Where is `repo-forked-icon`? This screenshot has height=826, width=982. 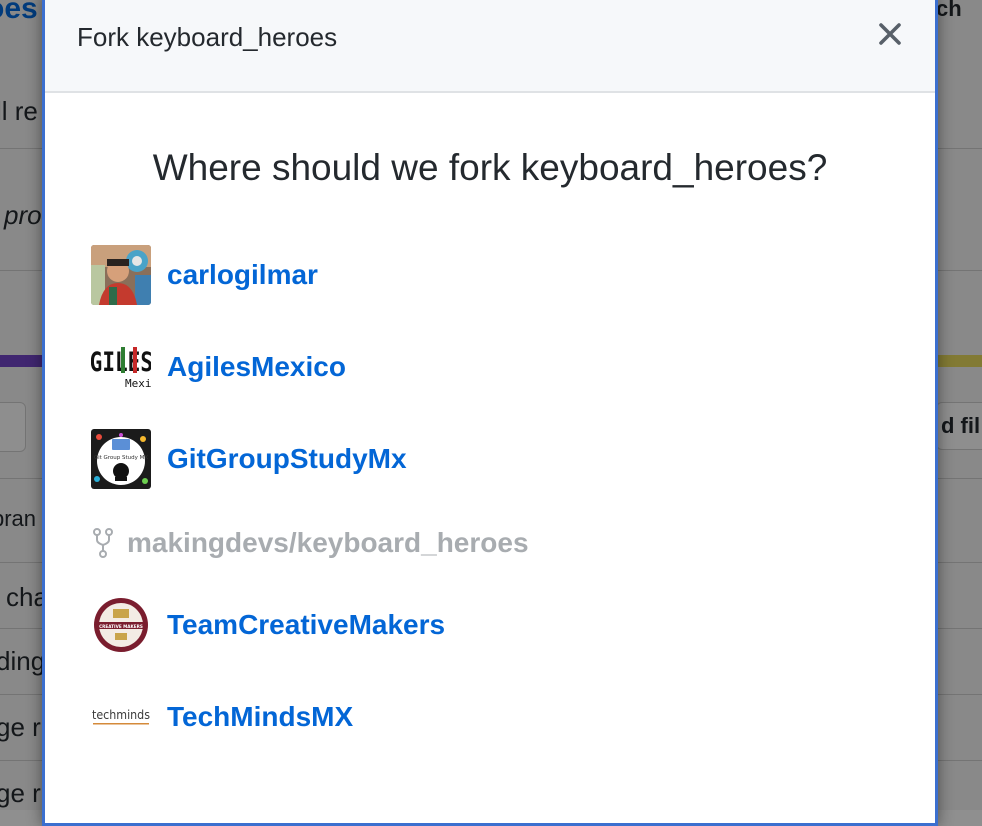
repo-forked-icon is located at coordinates (103, 543).